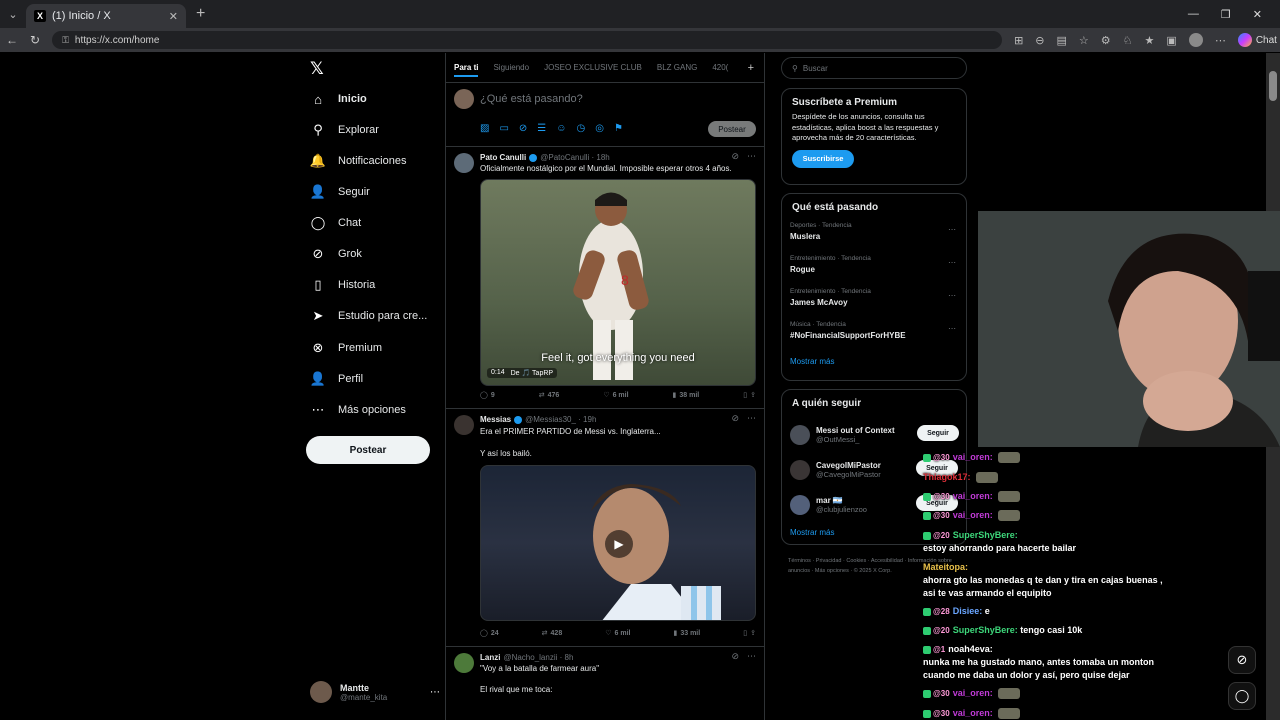 This screenshot has width=1280, height=720. What do you see at coordinates (375, 692) in the screenshot?
I see `account-switcher: Mantte @mante_kita ⋯` at bounding box center [375, 692].